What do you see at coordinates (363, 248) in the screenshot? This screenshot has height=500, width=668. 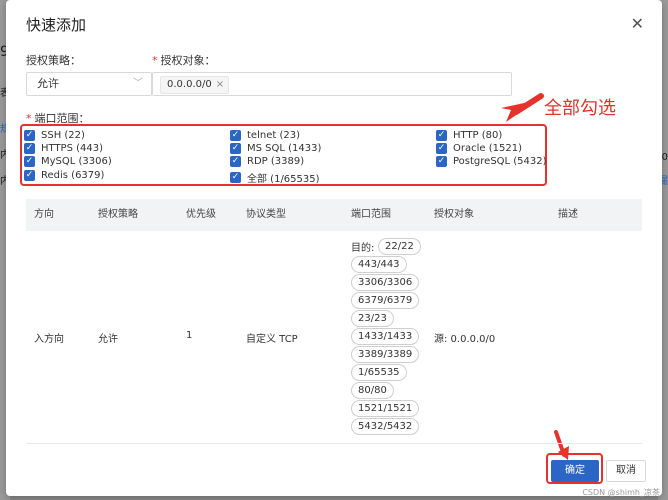 I see `cell-port-prefix: 目的:` at bounding box center [363, 248].